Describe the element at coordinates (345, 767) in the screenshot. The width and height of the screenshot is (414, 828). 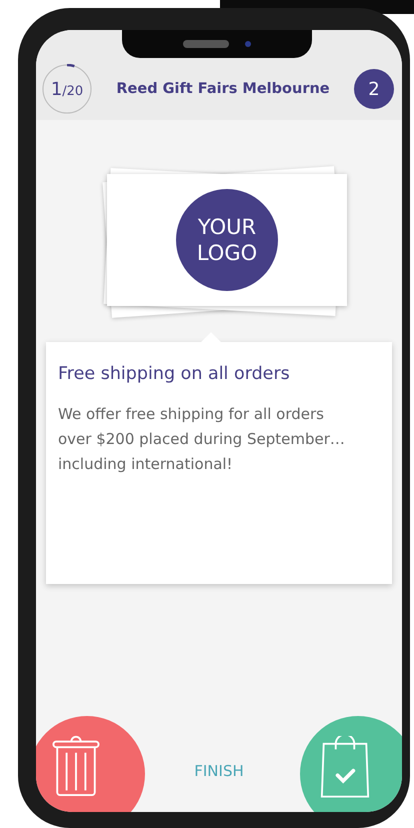
I see `shopping-bag-icon` at that location.